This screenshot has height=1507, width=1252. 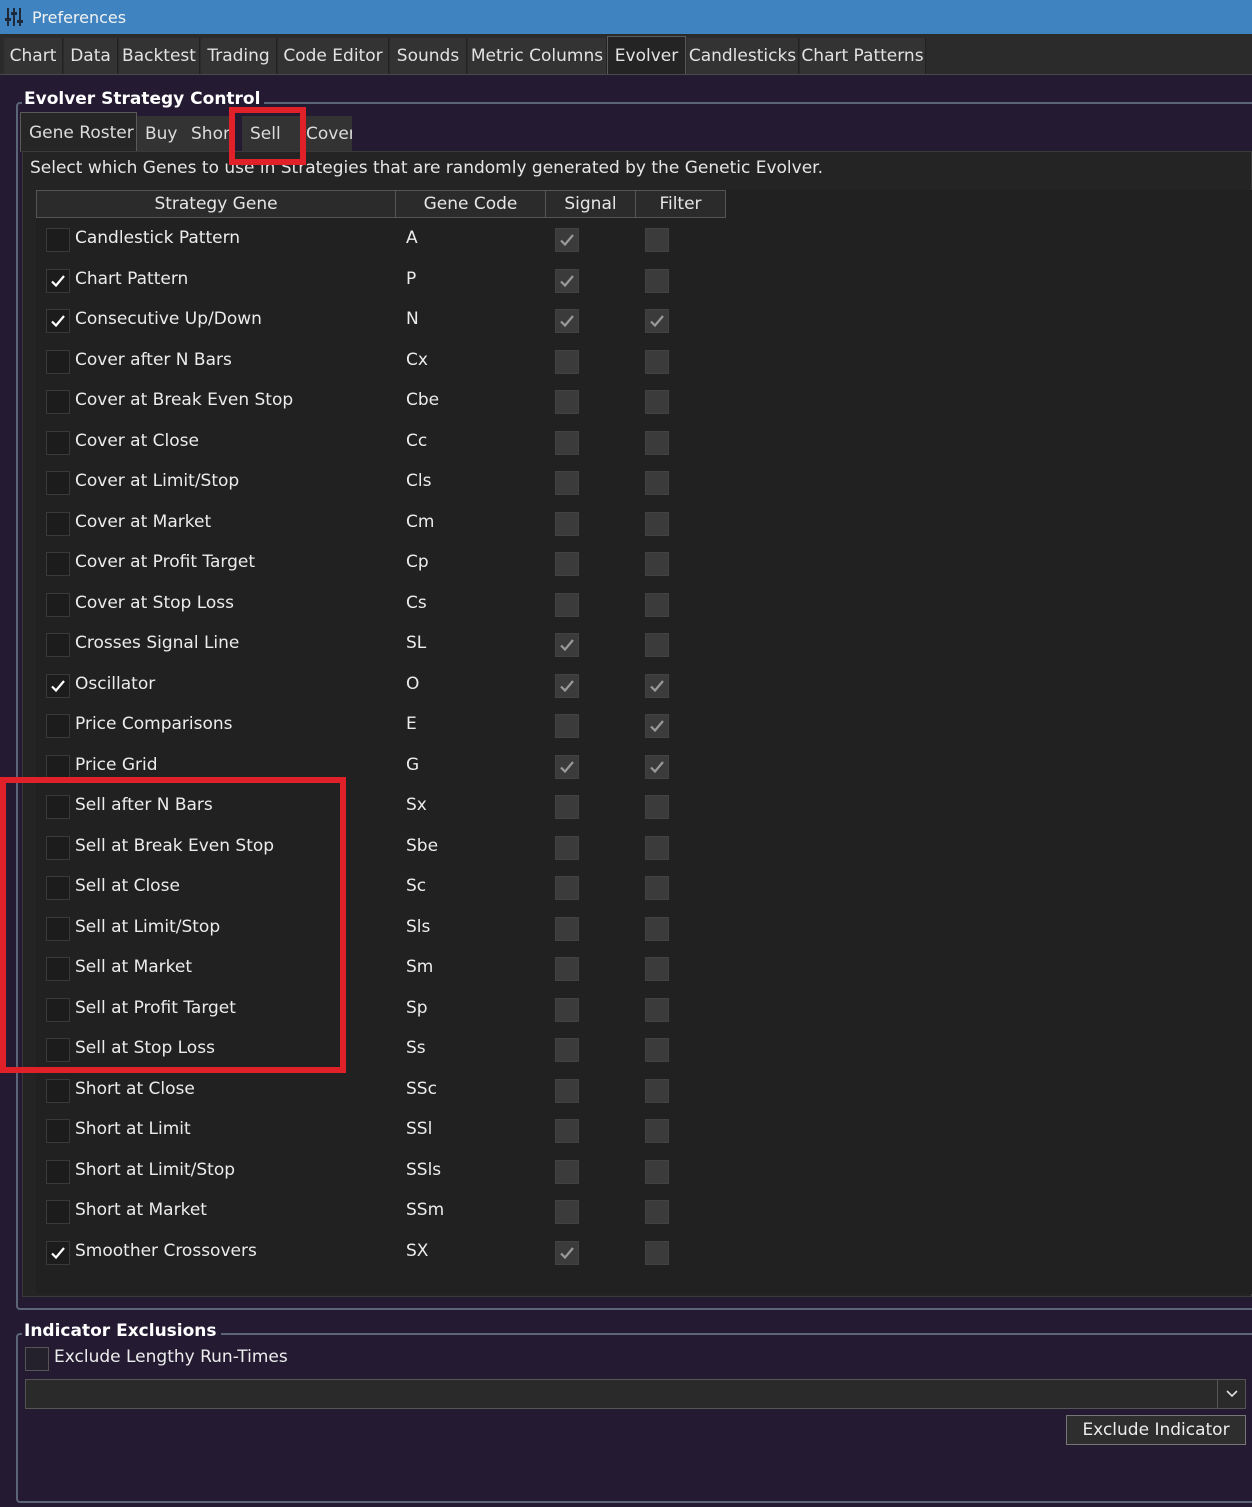 What do you see at coordinates (743, 56) in the screenshot?
I see `tab-candlesticks: Candlesticks` at bounding box center [743, 56].